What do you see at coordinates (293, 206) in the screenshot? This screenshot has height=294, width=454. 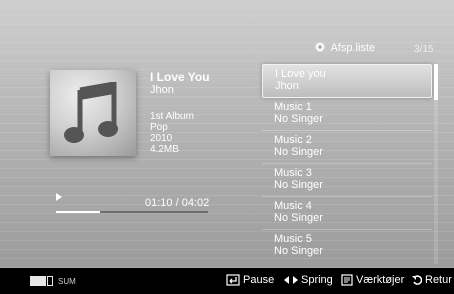 I see `playlist-item-title: Music 4` at bounding box center [293, 206].